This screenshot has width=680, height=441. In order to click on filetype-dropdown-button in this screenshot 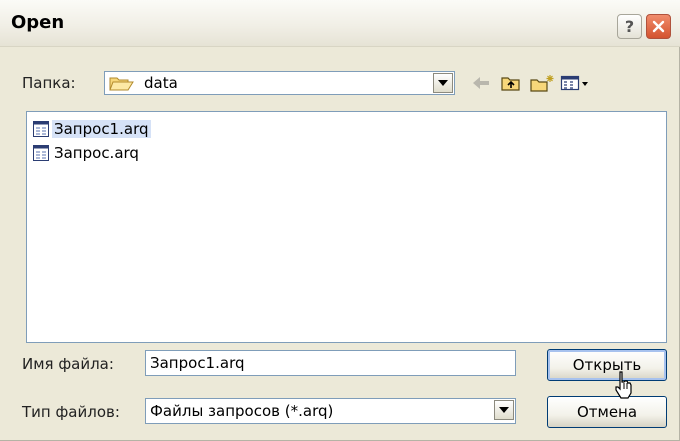, I will do `click(504, 410)`.